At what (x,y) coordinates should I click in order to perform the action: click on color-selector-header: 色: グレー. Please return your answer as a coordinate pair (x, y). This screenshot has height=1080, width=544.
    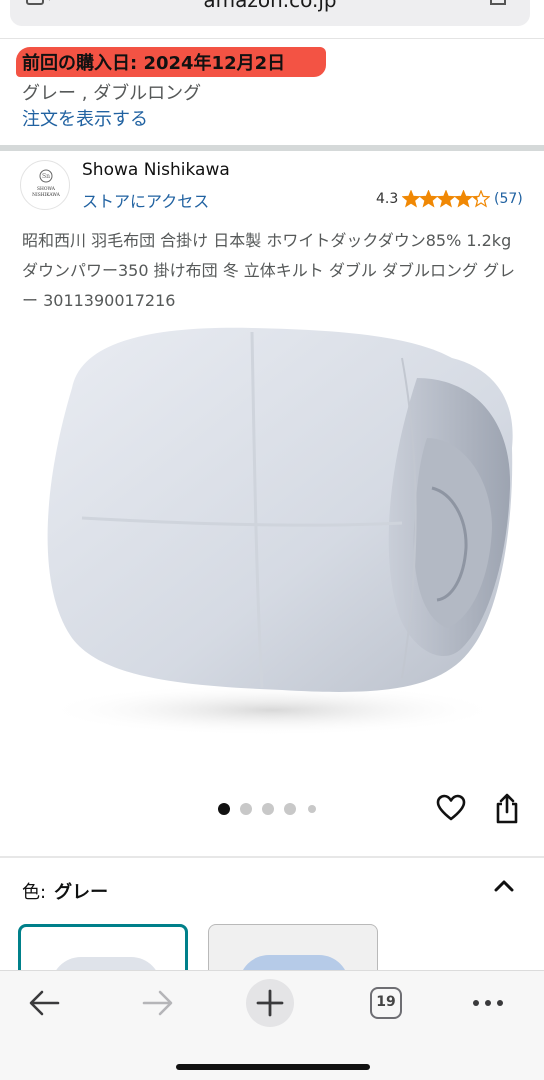
    Looking at the image, I should click on (65, 891).